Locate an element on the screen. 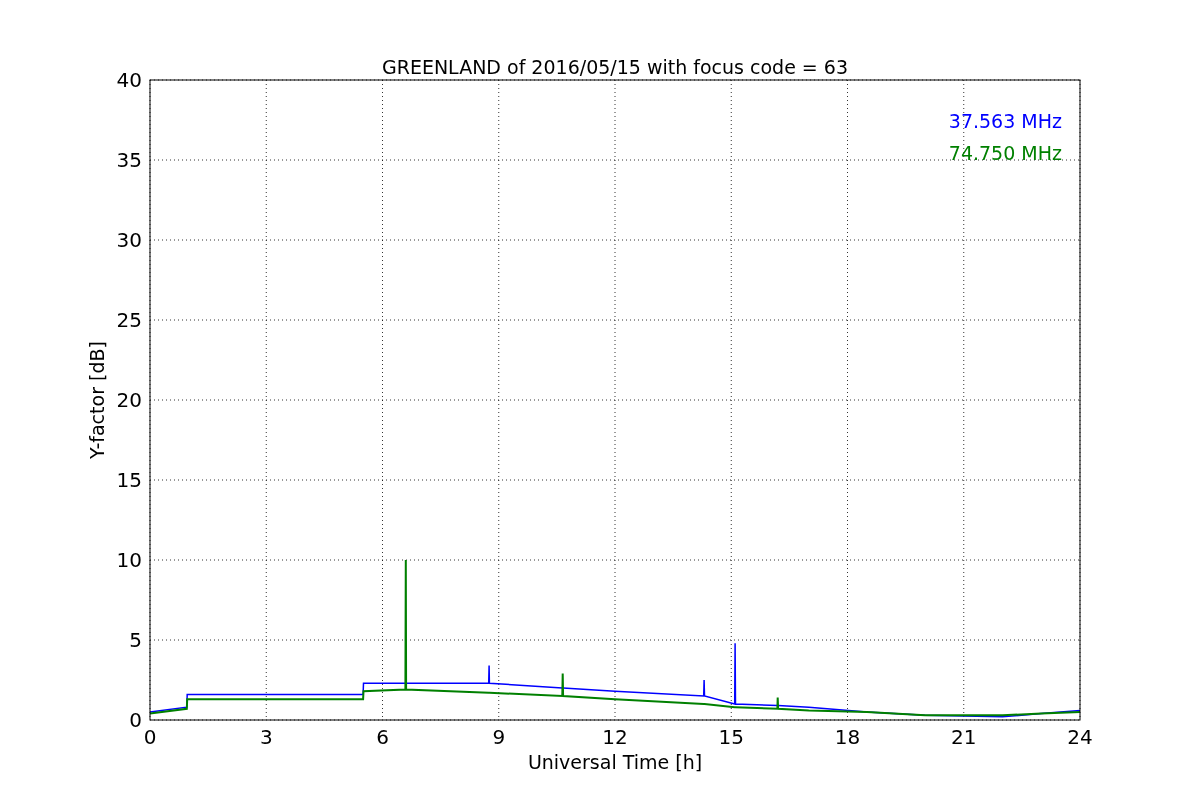  legend-label: 37.563 MHz is located at coordinates (1005, 121).